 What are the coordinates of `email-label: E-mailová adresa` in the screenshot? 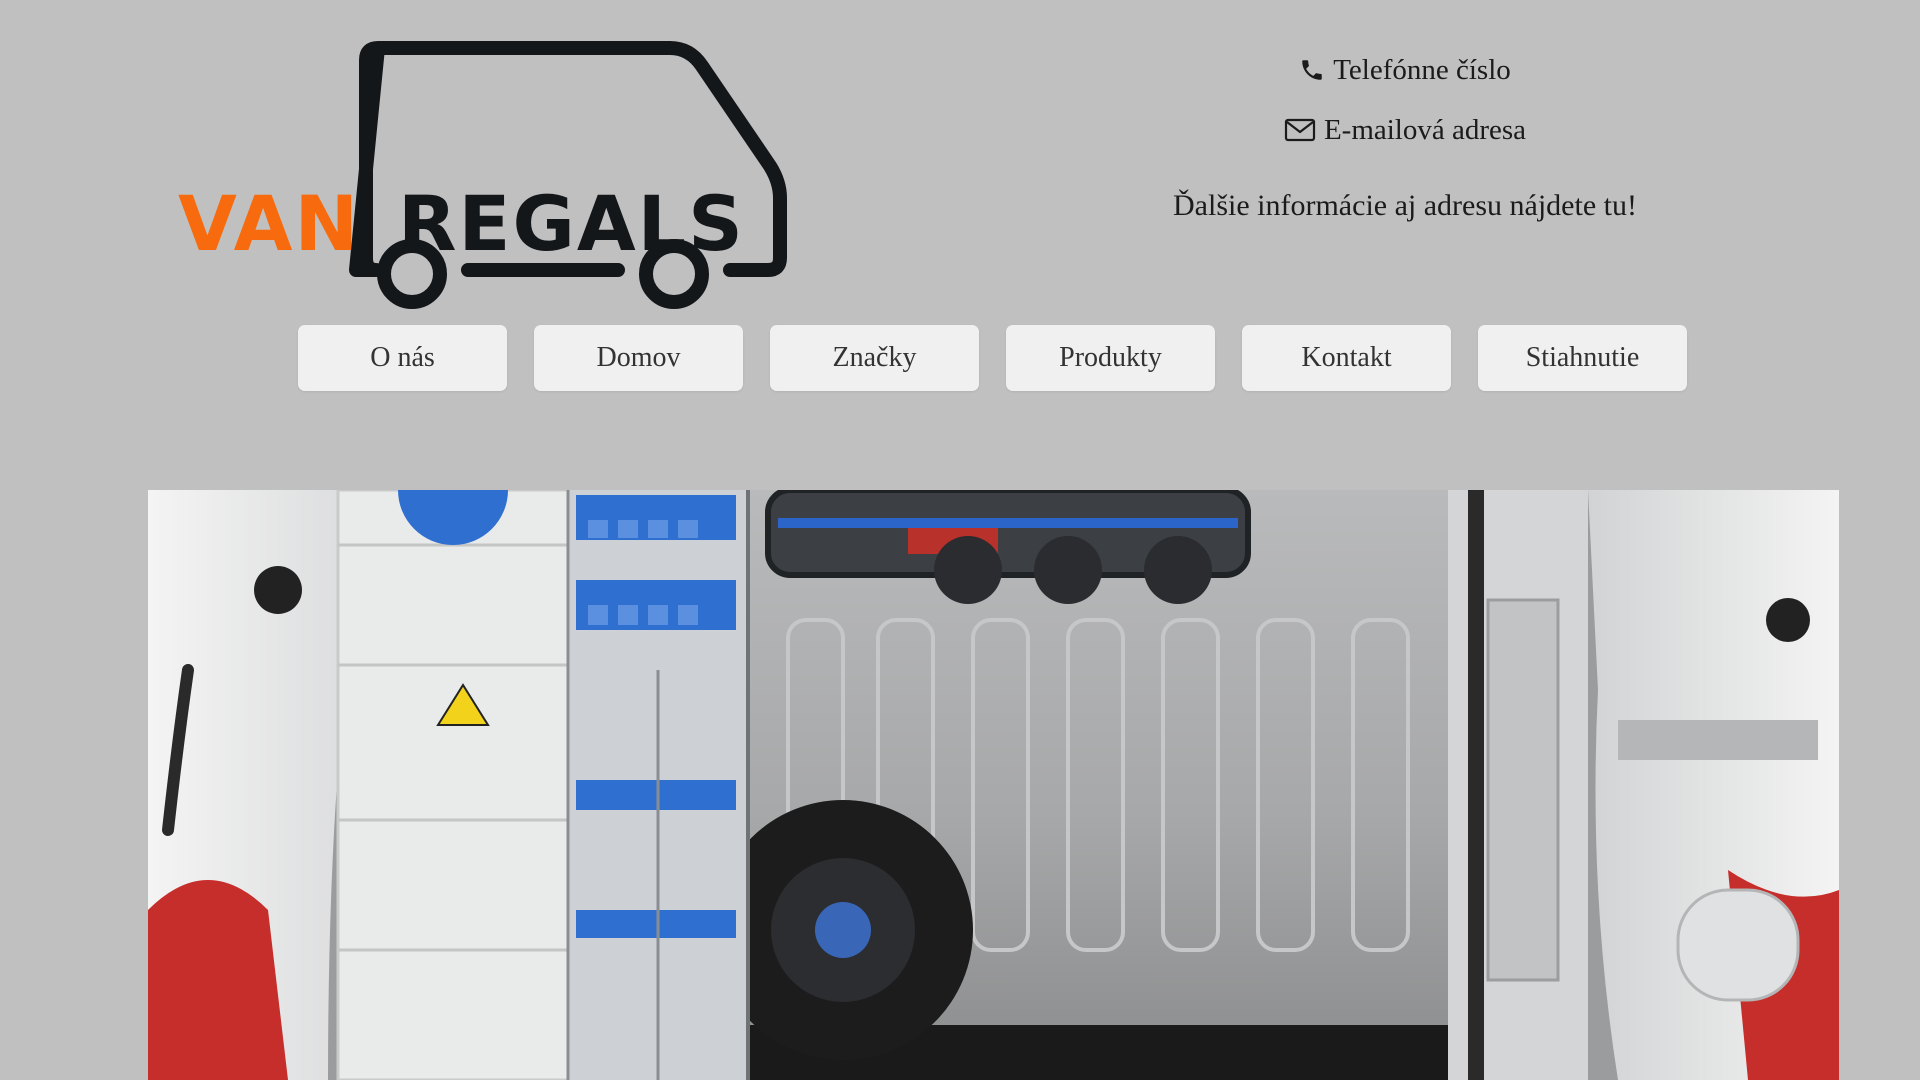 It's located at (1425, 130).